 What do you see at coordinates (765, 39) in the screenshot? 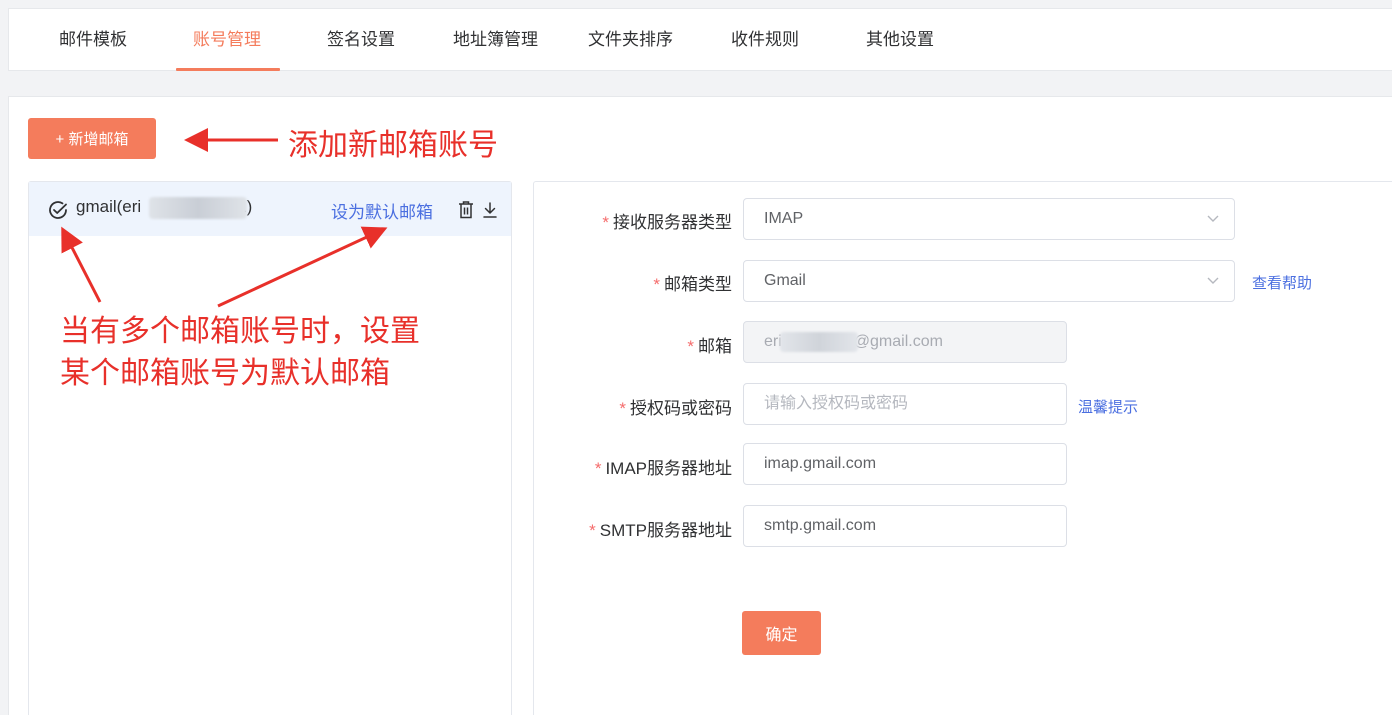
I see `tab-receive-rules: 收件规则` at bounding box center [765, 39].